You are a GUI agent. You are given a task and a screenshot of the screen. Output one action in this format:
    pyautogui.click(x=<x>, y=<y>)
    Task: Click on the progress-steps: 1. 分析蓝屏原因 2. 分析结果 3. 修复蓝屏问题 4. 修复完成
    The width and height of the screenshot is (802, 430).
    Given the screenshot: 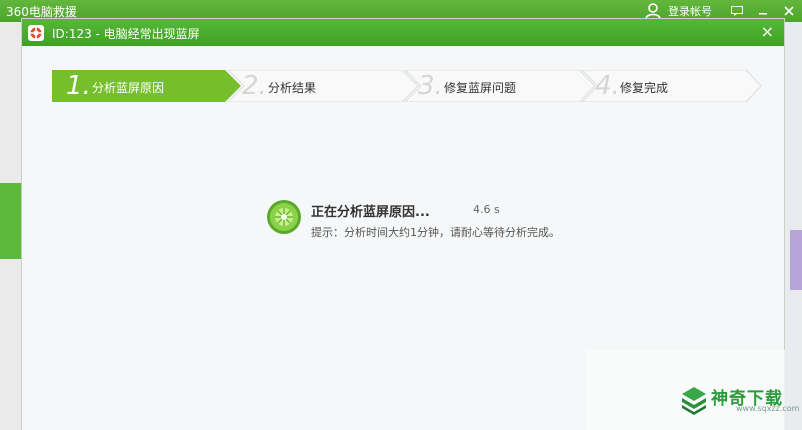 What is the action you would take?
    pyautogui.click(x=407, y=86)
    